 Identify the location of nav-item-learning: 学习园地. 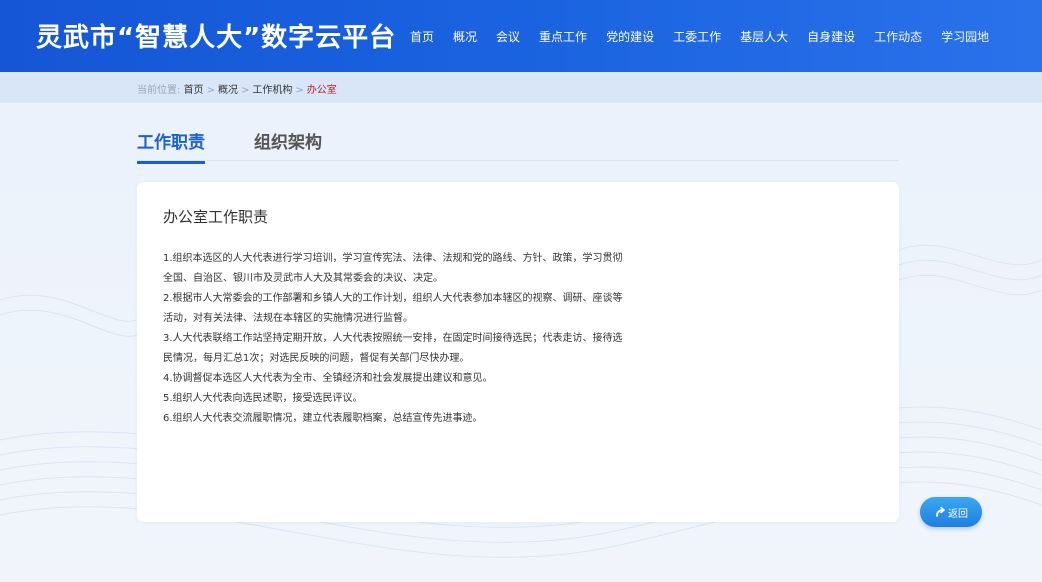
(965, 36).